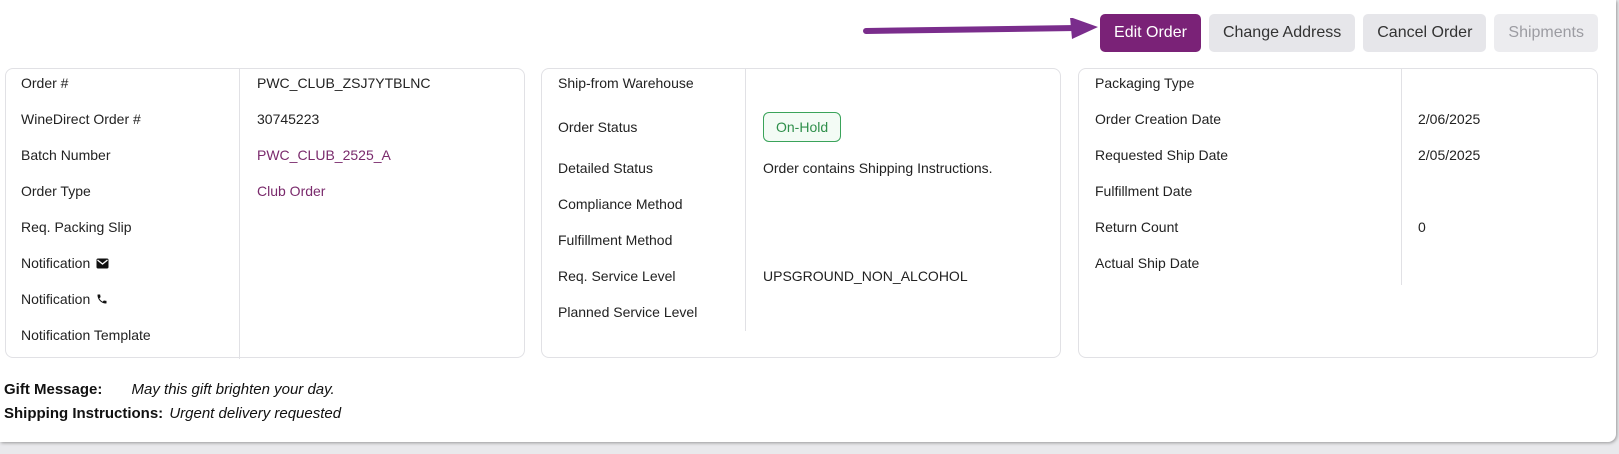 This screenshot has width=1619, height=454. What do you see at coordinates (66, 155) in the screenshot?
I see `label-batch-number: Batch Number` at bounding box center [66, 155].